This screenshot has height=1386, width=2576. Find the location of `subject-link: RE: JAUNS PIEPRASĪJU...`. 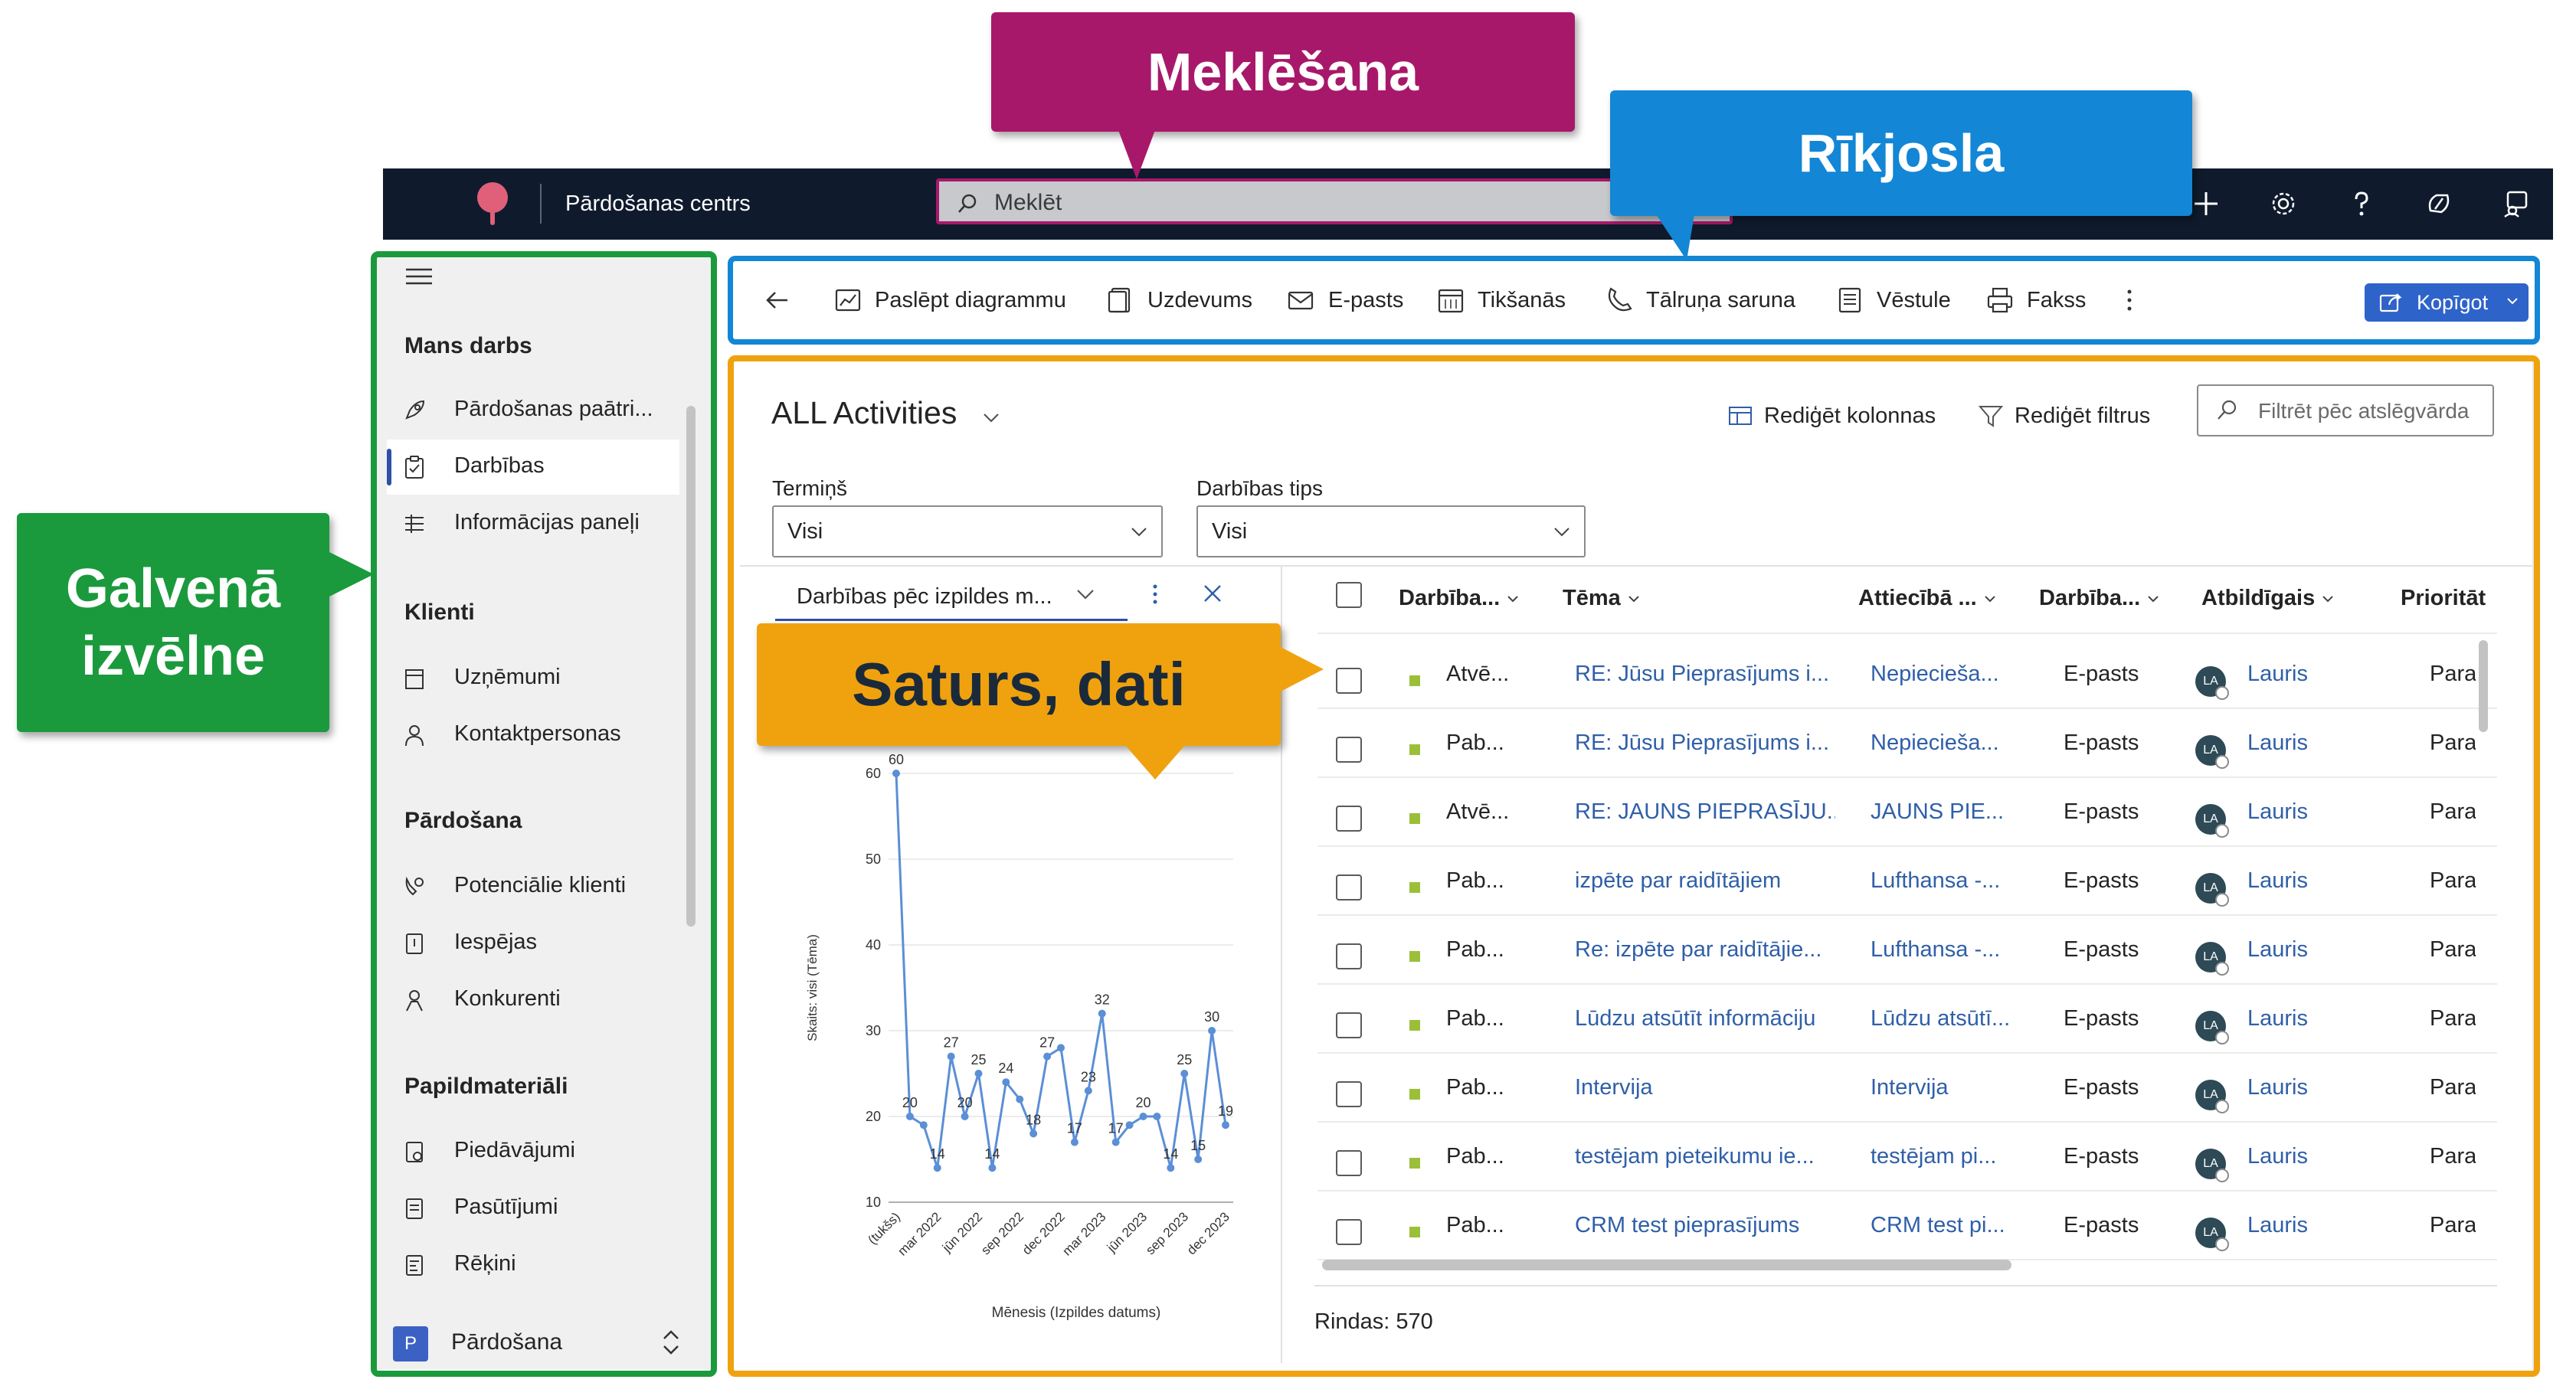

subject-link: RE: JAUNS PIEPRASĪJU... is located at coordinates (1705, 812).